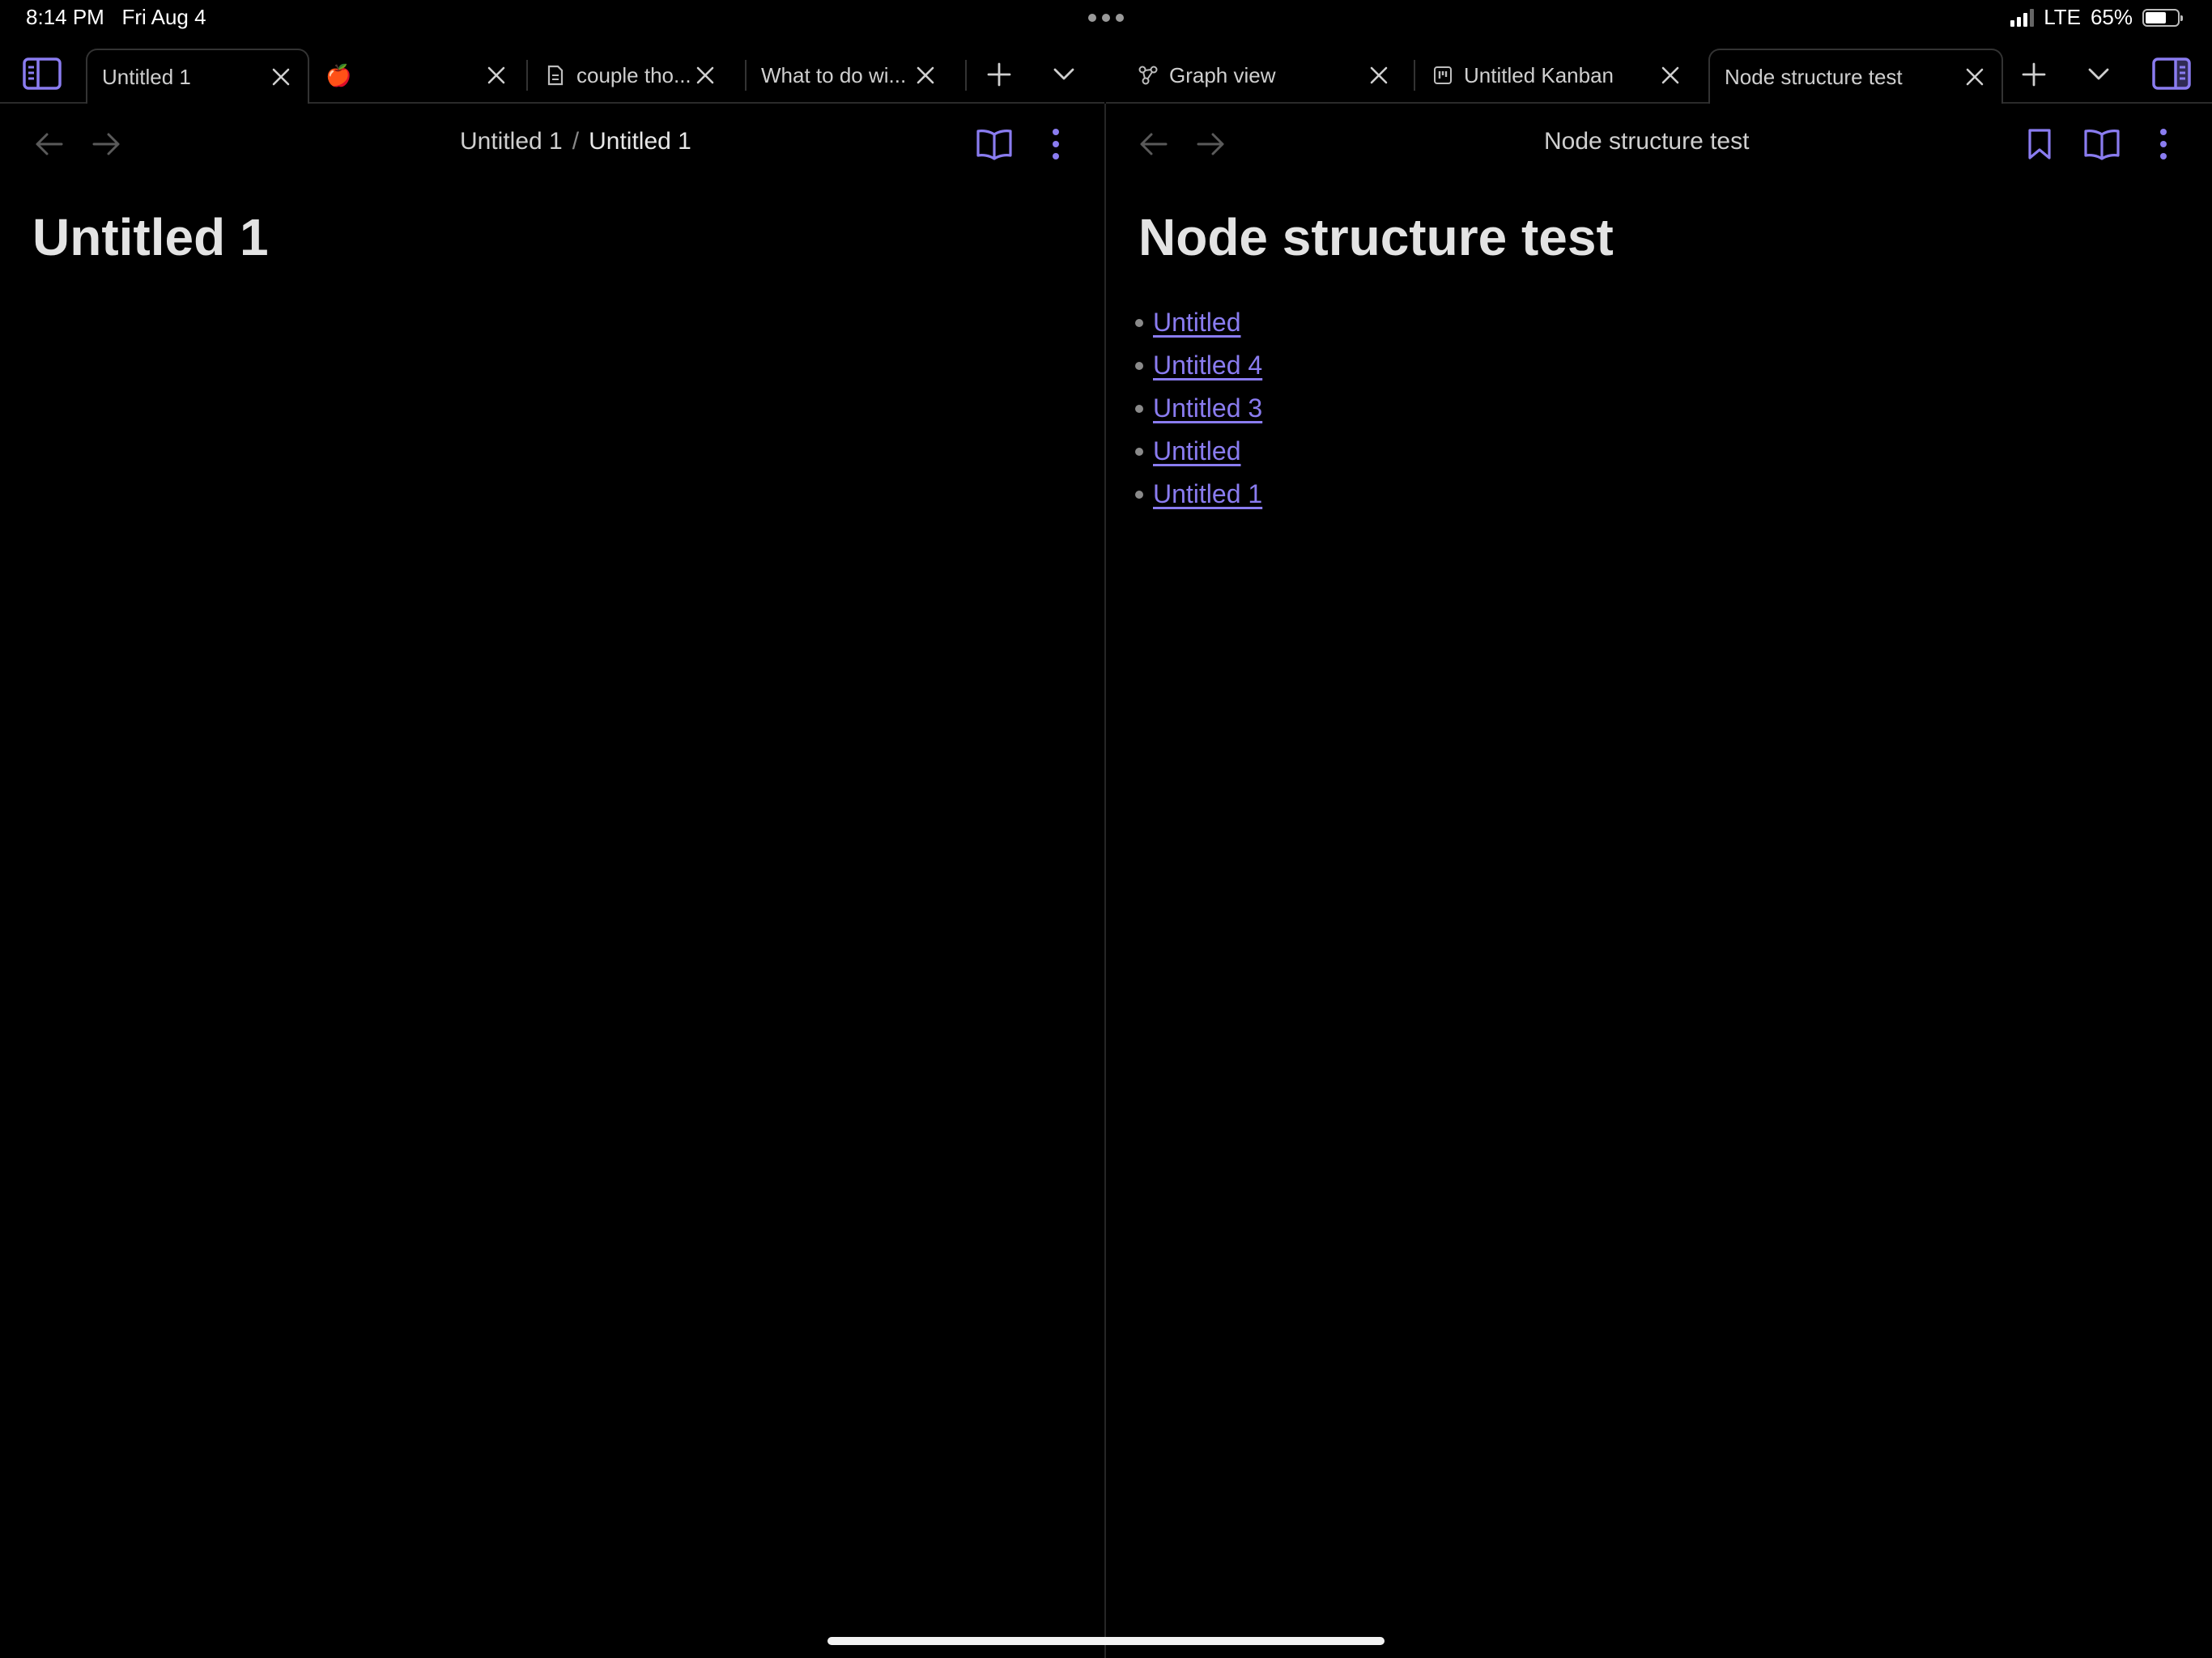 The width and height of the screenshot is (2212, 1658). I want to click on tab-apple: 🍎, so click(417, 75).